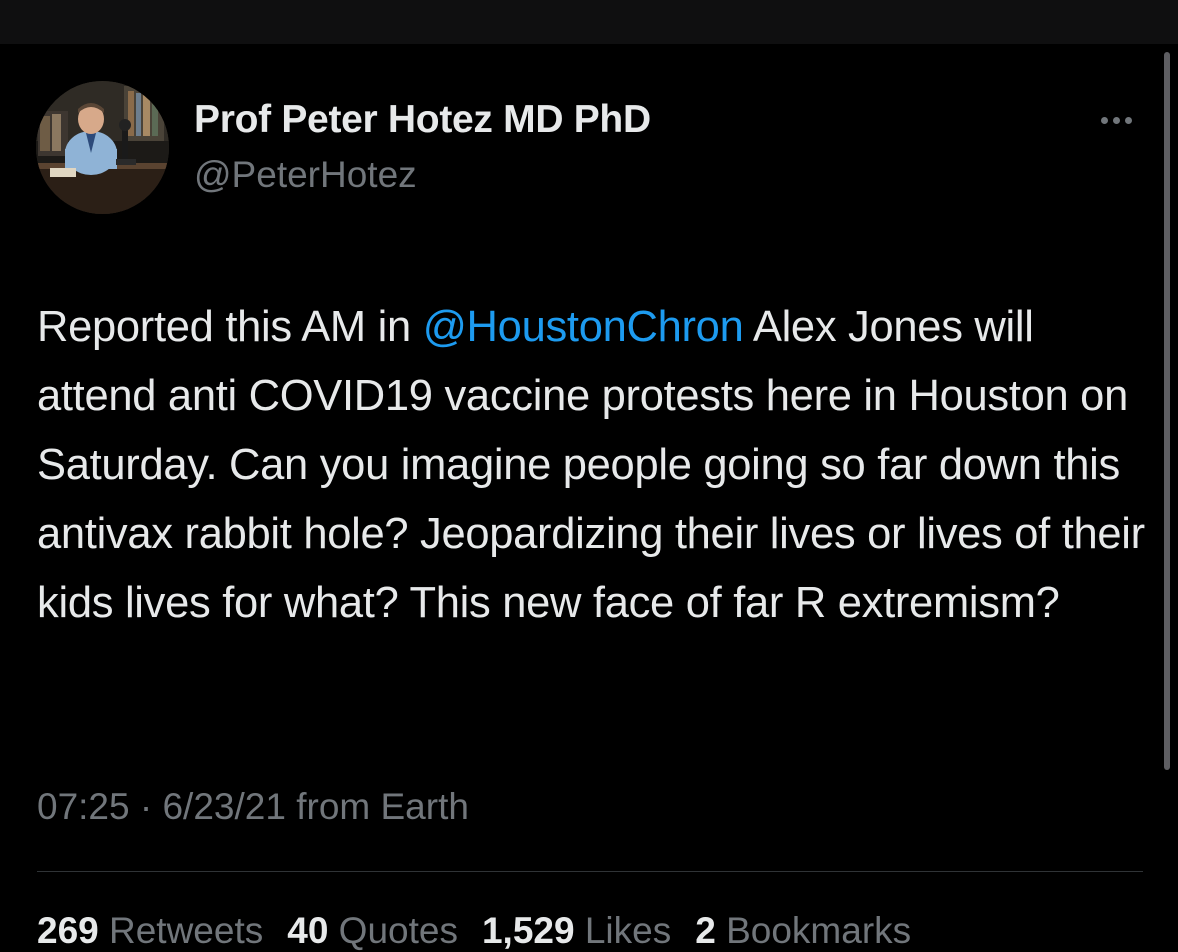 Image resolution: width=1178 pixels, height=952 pixels. What do you see at coordinates (230, 327) in the screenshot?
I see `tweet-text-part: Reported this AM in` at bounding box center [230, 327].